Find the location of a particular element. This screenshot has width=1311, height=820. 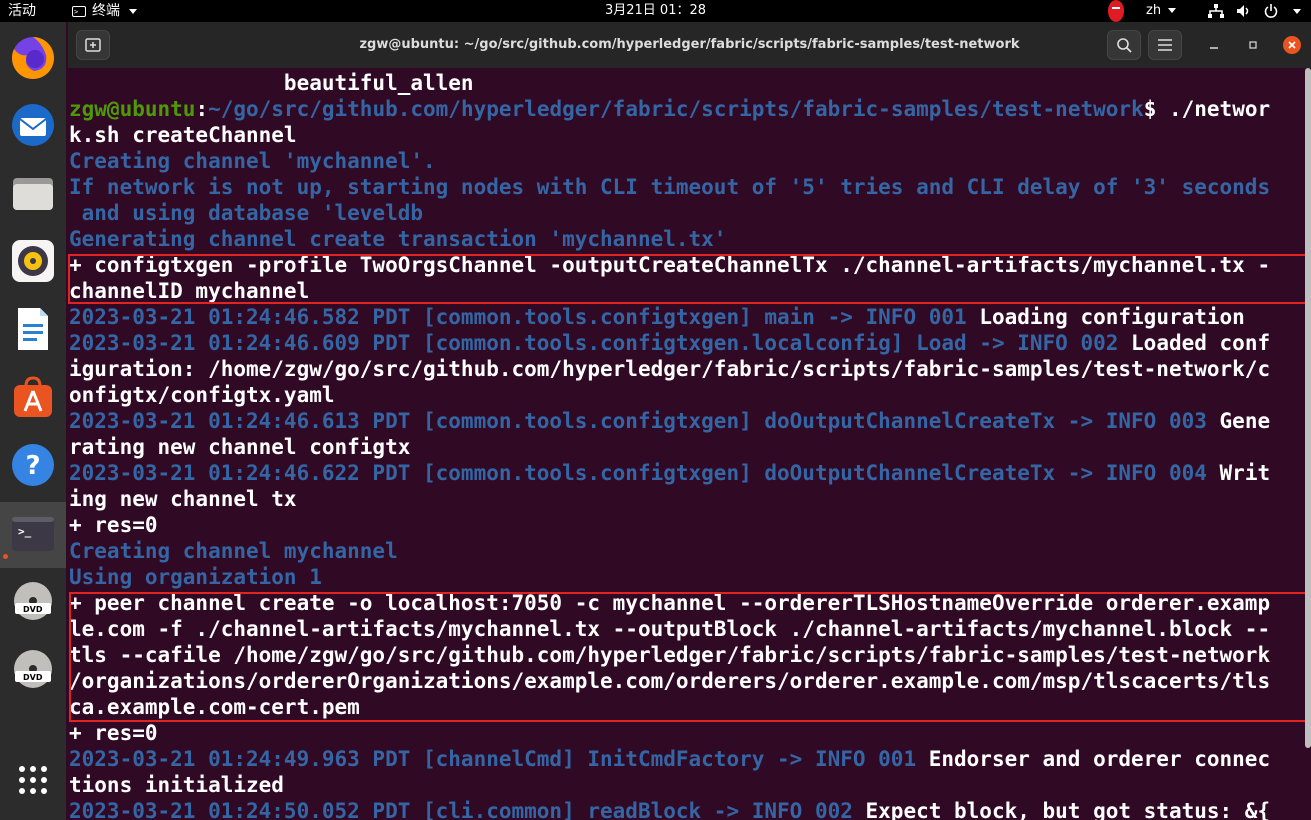

terminal-line: Creating channel 'mychannel'. is located at coordinates (669, 161).